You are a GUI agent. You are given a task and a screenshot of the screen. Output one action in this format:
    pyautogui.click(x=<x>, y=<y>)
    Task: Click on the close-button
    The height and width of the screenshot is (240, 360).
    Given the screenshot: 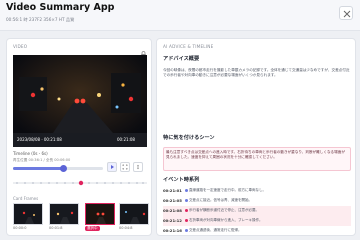 What is the action you would take?
    pyautogui.click(x=346, y=13)
    